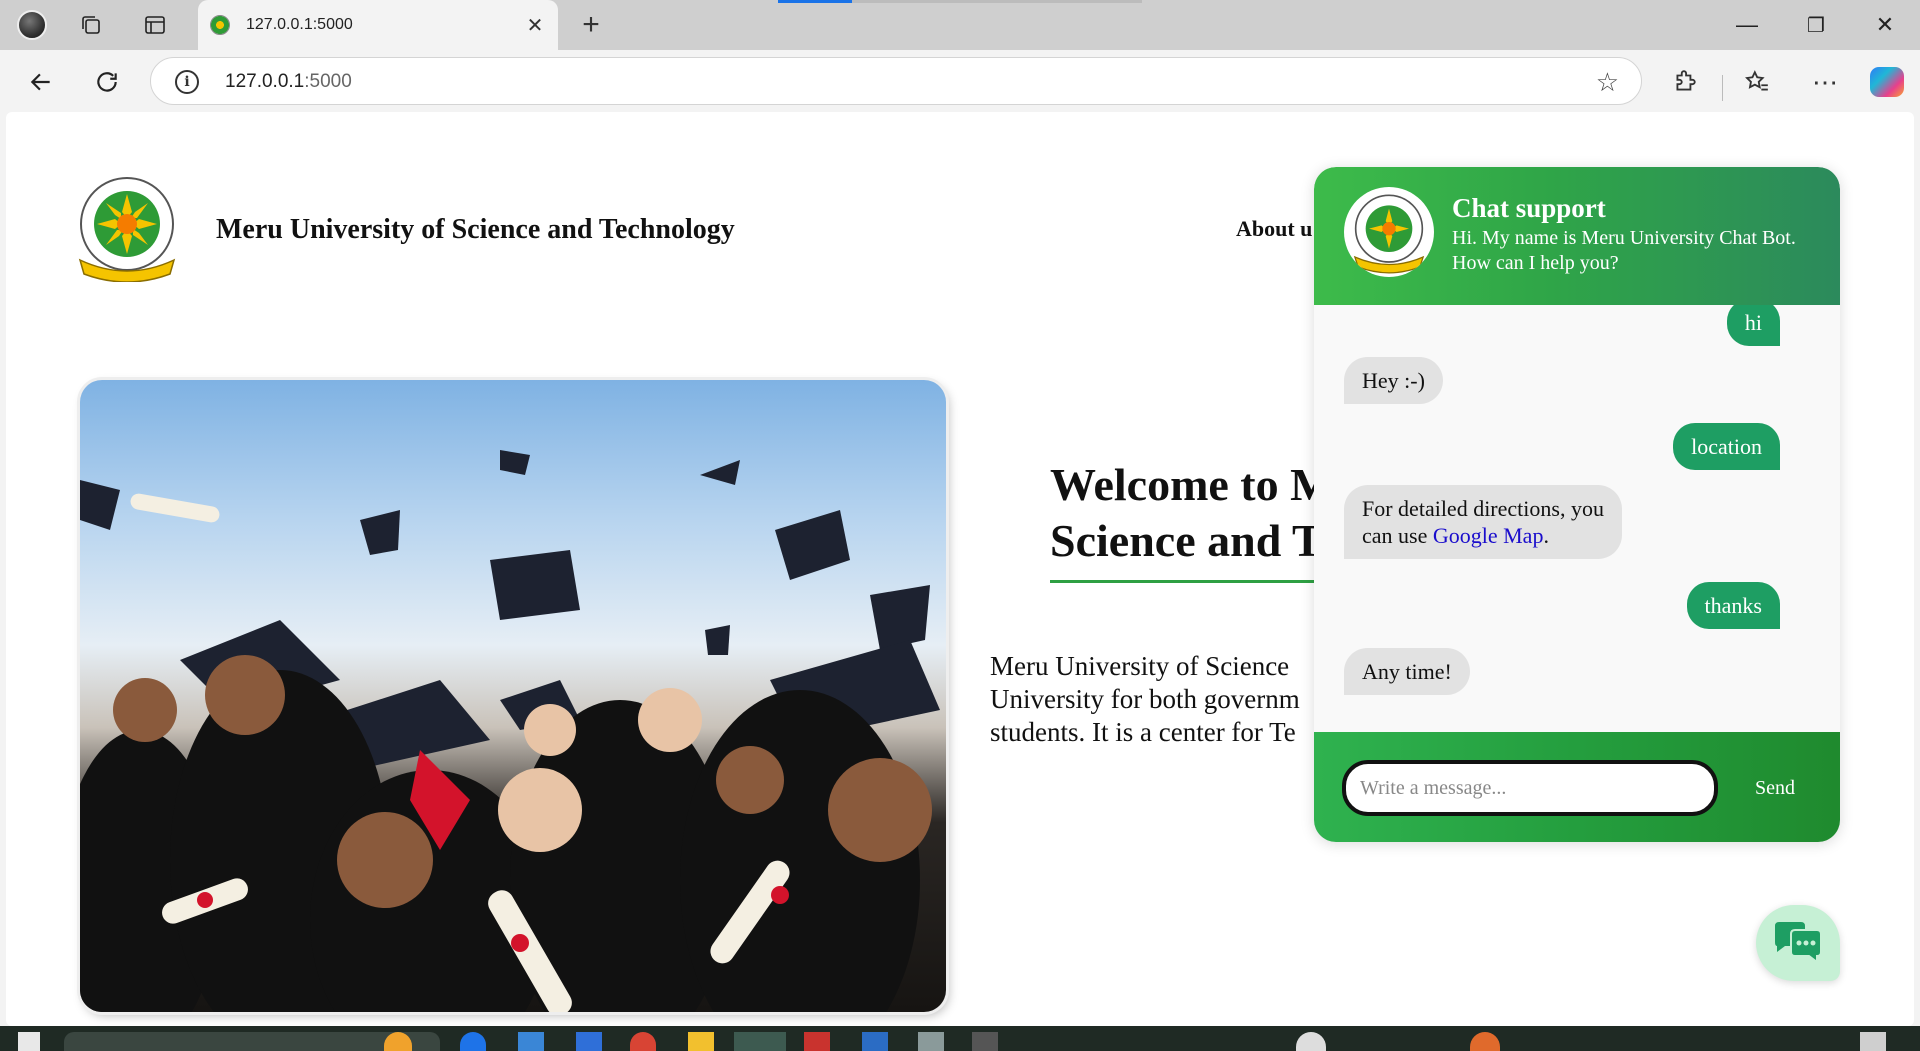 This screenshot has height=1051, width=1920. I want to click on heading-underline, so click(1195, 581).